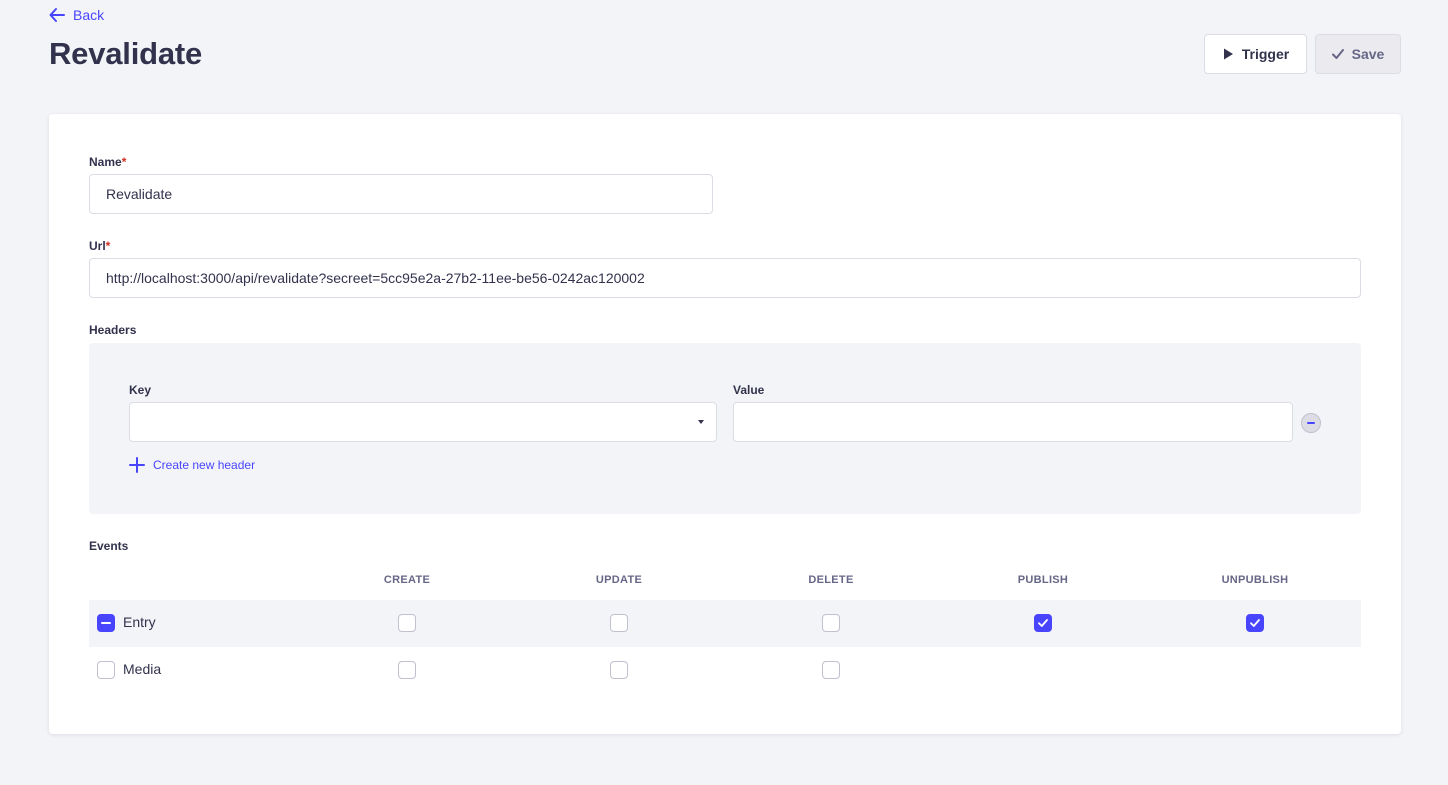 The height and width of the screenshot is (785, 1448). I want to click on trigger-button: Trigger, so click(1255, 54).